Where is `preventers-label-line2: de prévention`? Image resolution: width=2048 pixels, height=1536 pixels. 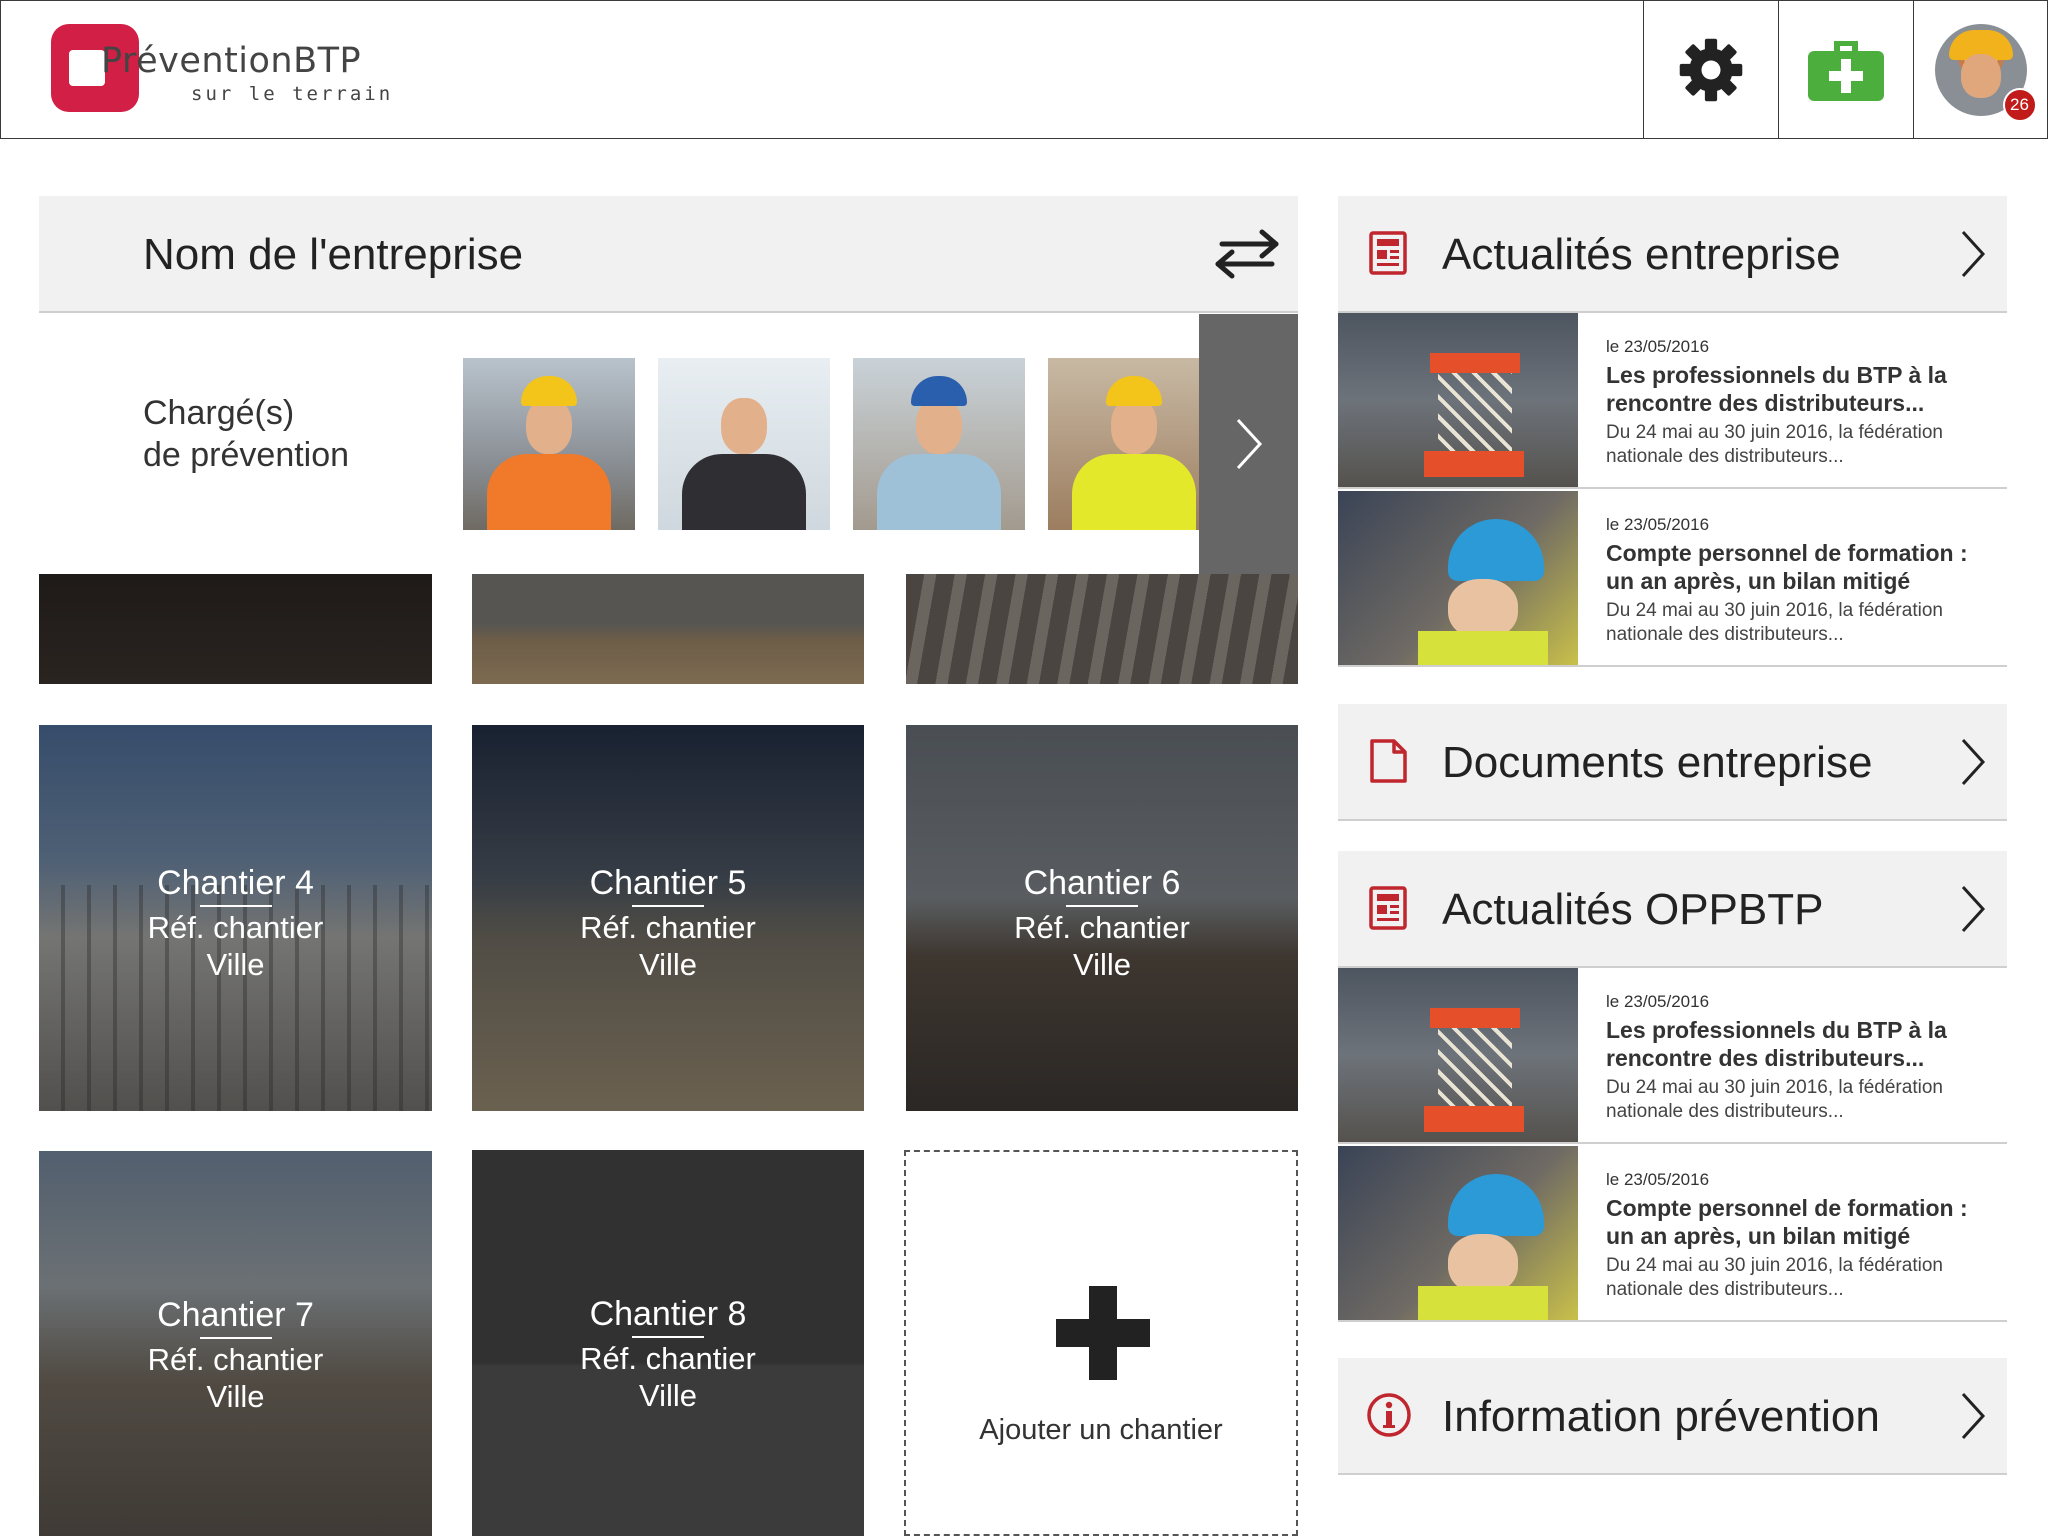
preventers-label-line2: de prévention is located at coordinates (246, 455).